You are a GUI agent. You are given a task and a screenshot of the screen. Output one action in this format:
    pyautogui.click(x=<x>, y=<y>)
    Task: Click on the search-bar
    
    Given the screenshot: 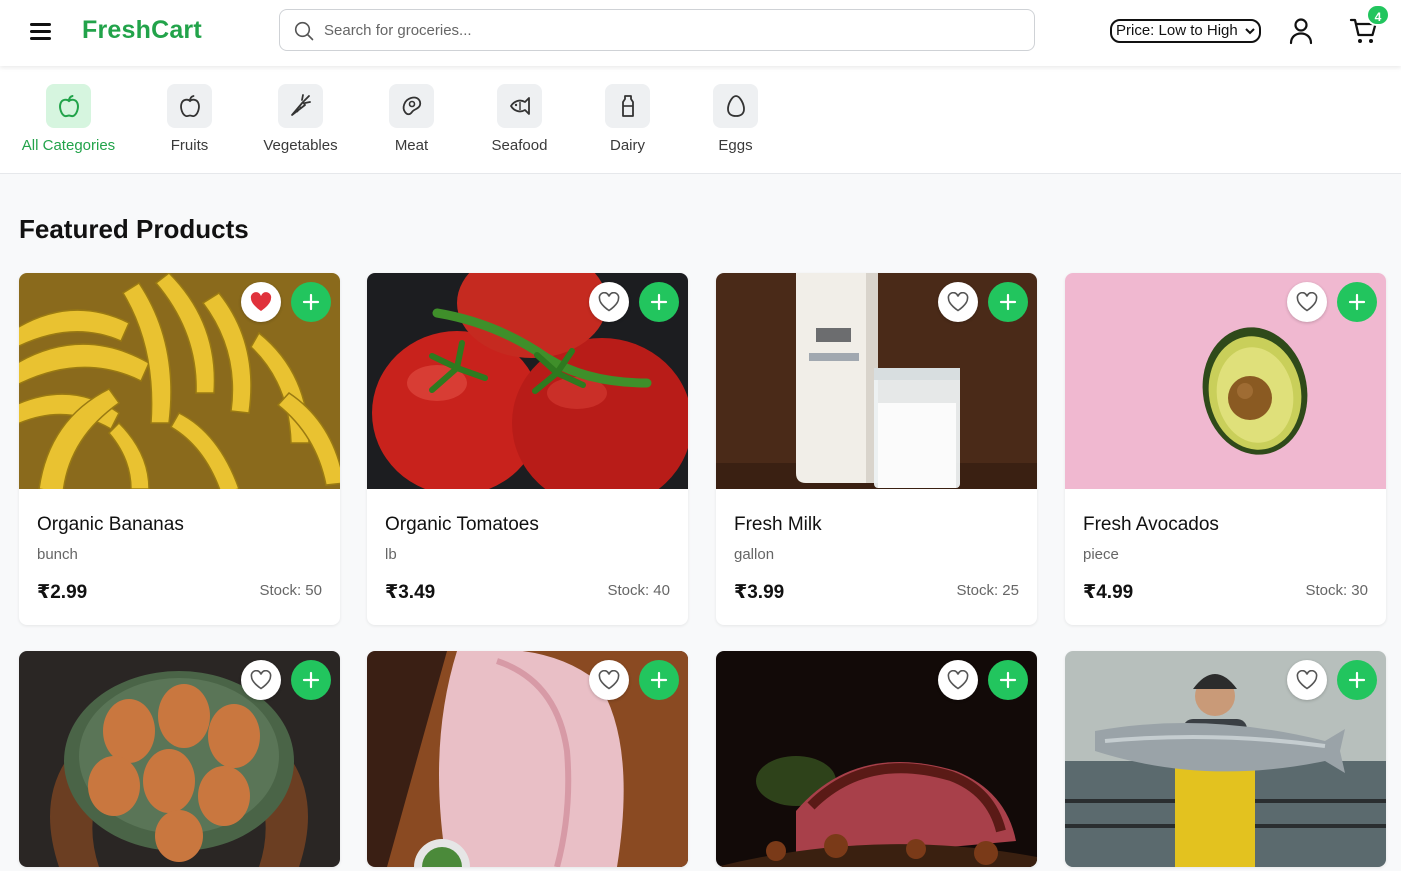 What is the action you would take?
    pyautogui.click(x=657, y=30)
    